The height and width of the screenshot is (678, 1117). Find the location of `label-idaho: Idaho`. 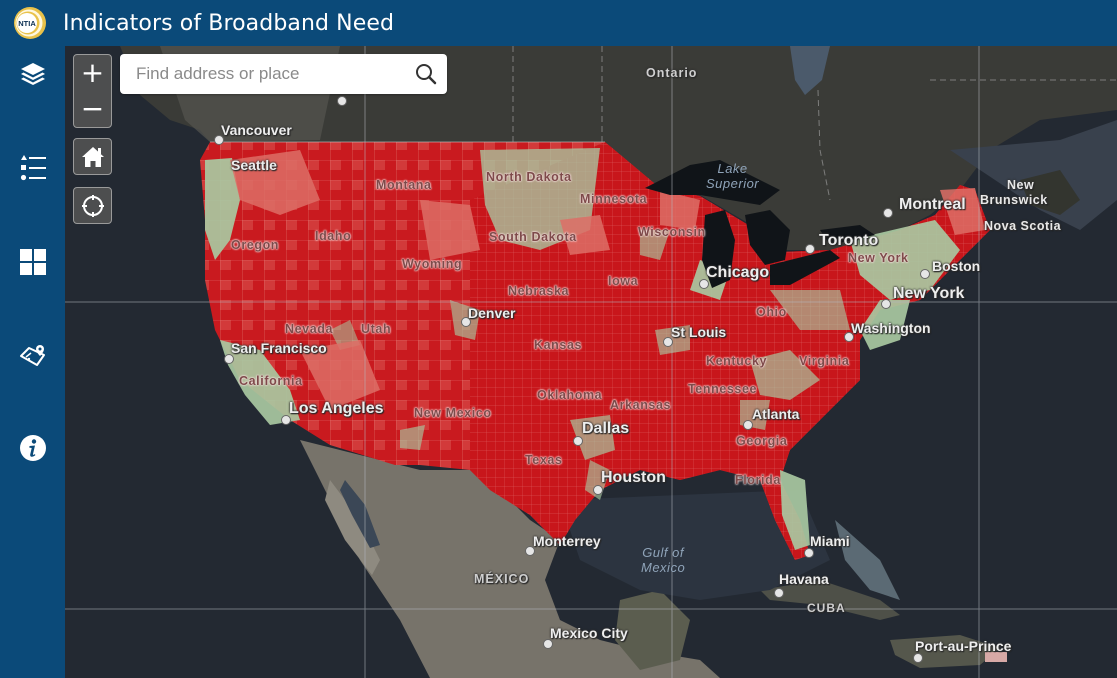

label-idaho: Idaho is located at coordinates (333, 236).